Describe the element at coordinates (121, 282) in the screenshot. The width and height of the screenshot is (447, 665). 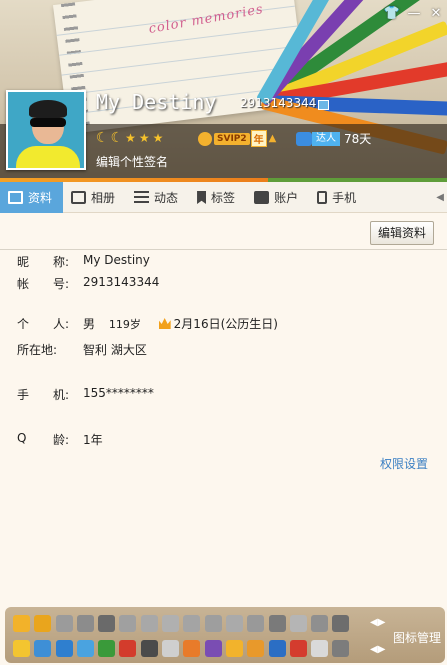
I see `account-value: 2913143344` at that location.